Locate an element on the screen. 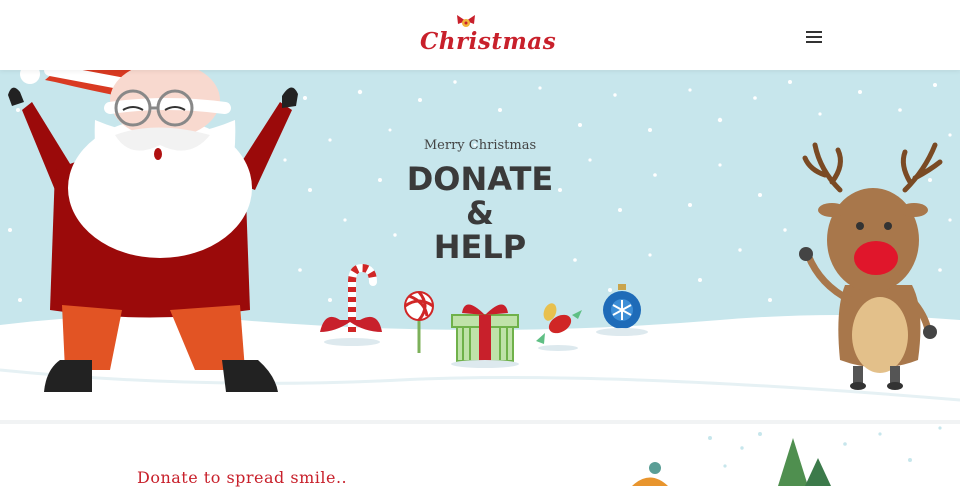  donate-section: Donate to spread smile.. is located at coordinates (480, 453).